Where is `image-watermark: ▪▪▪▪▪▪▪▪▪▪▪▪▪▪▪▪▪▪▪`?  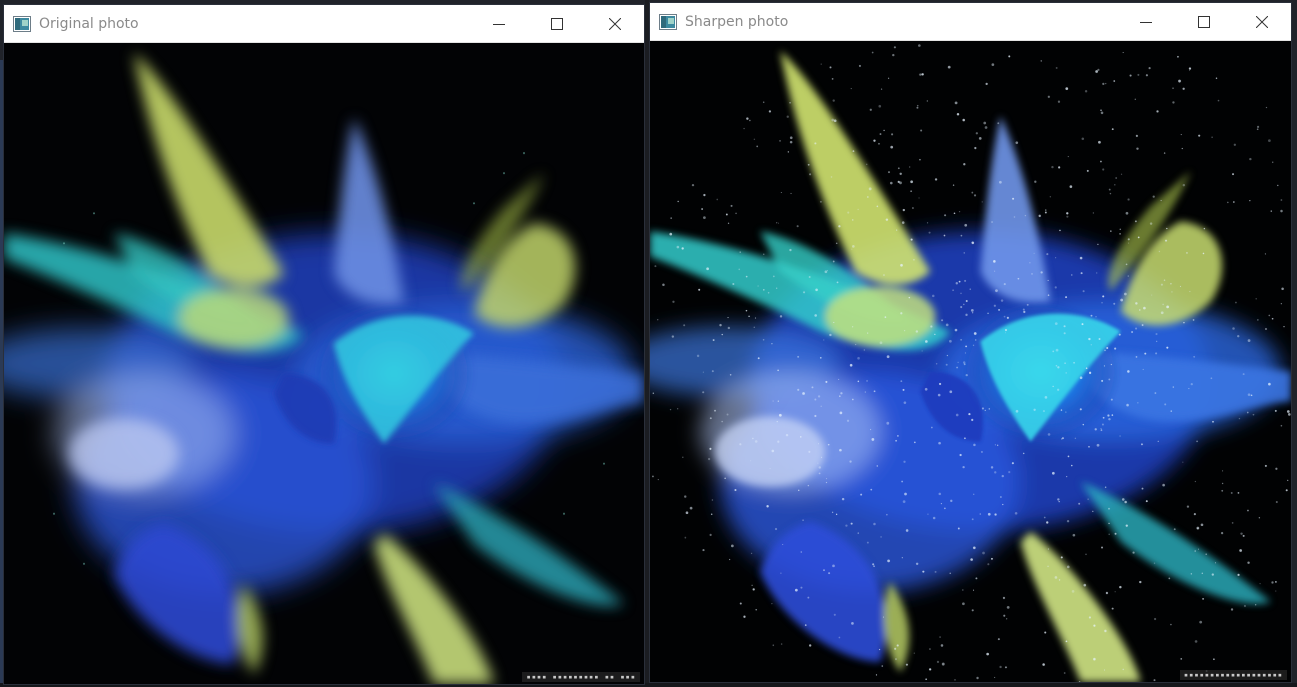
image-watermark: ▪▪▪▪▪▪▪▪▪▪▪▪▪▪▪▪▪▪▪ is located at coordinates (1233, 675).